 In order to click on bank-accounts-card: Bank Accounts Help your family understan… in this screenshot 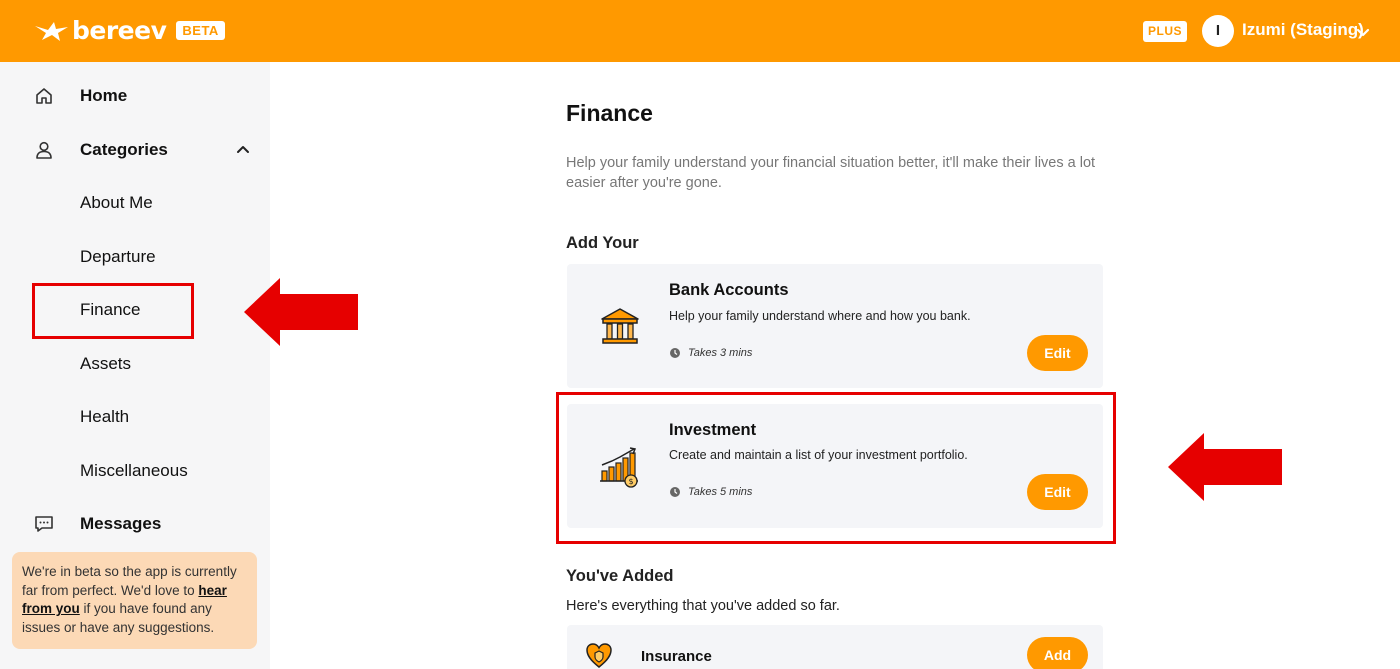, I will do `click(835, 326)`.